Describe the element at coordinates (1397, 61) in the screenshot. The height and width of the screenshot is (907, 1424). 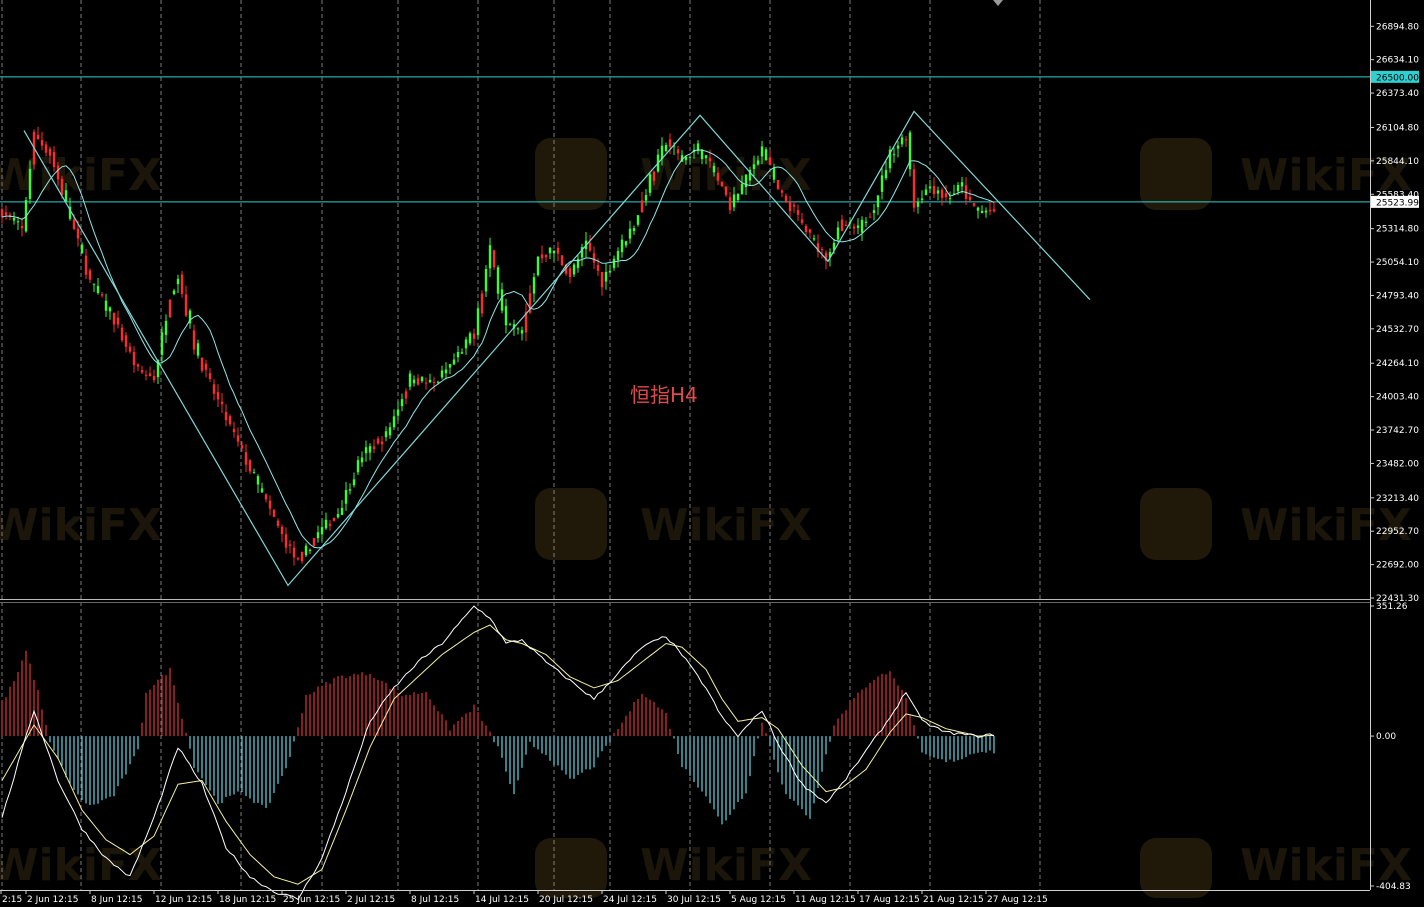
I see `price-tick-label: 26634.10` at that location.